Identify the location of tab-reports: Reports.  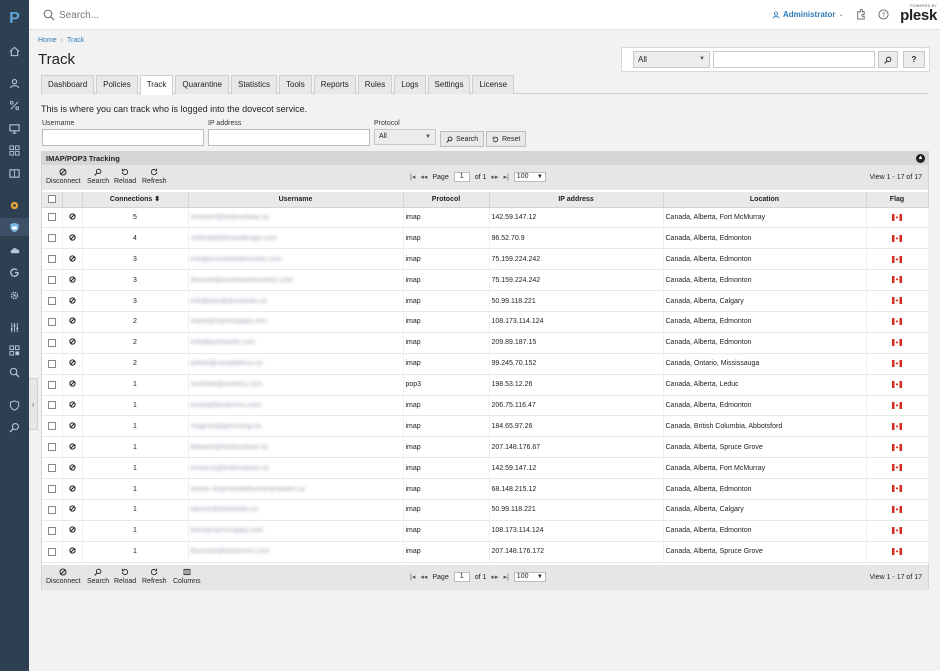
(334, 84).